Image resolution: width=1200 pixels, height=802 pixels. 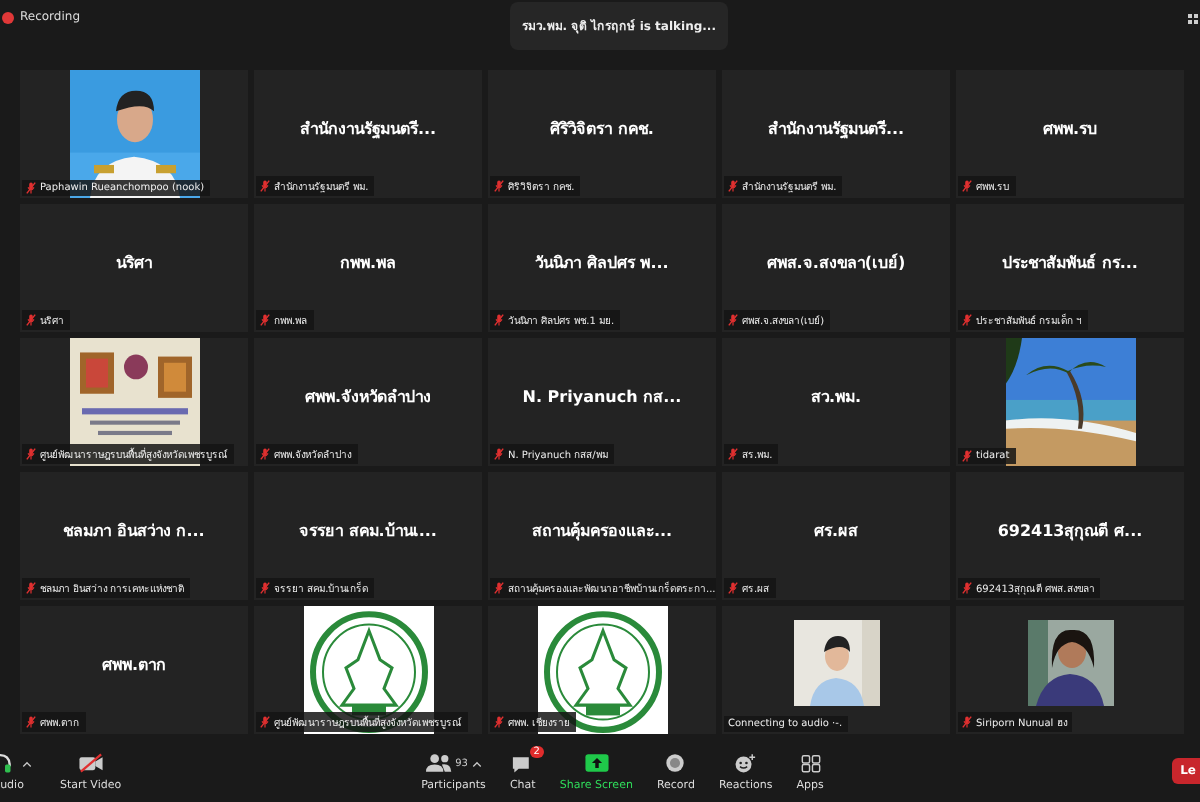 What do you see at coordinates (1193, 19) in the screenshot?
I see `grid-view-icon` at bounding box center [1193, 19].